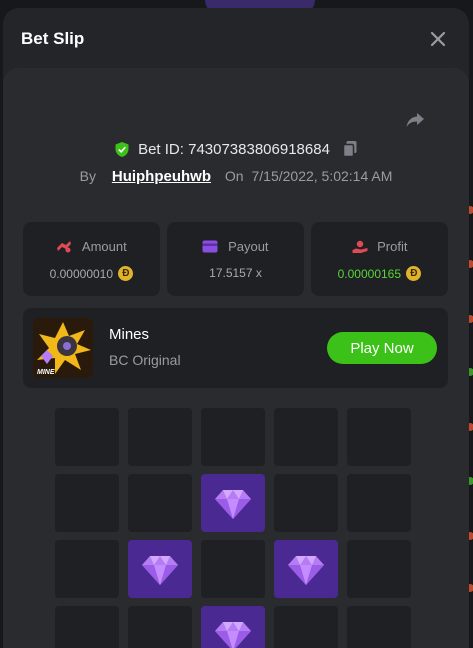 The image size is (473, 648). I want to click on mines-game-thumbnail: MINE, so click(63, 348).